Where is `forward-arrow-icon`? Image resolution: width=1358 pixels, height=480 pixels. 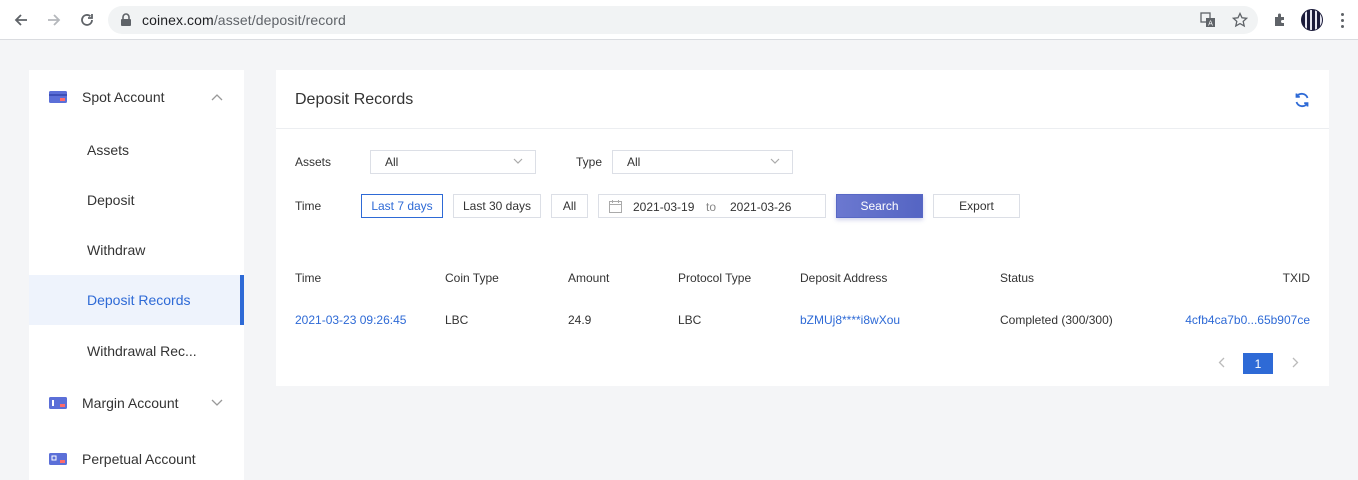
forward-arrow-icon is located at coordinates (54, 20).